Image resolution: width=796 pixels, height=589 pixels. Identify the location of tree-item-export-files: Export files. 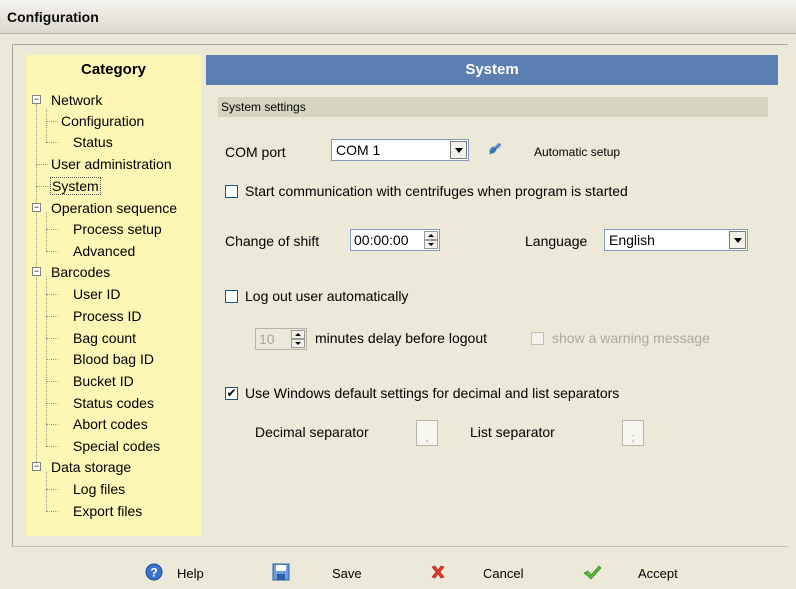
(107, 511).